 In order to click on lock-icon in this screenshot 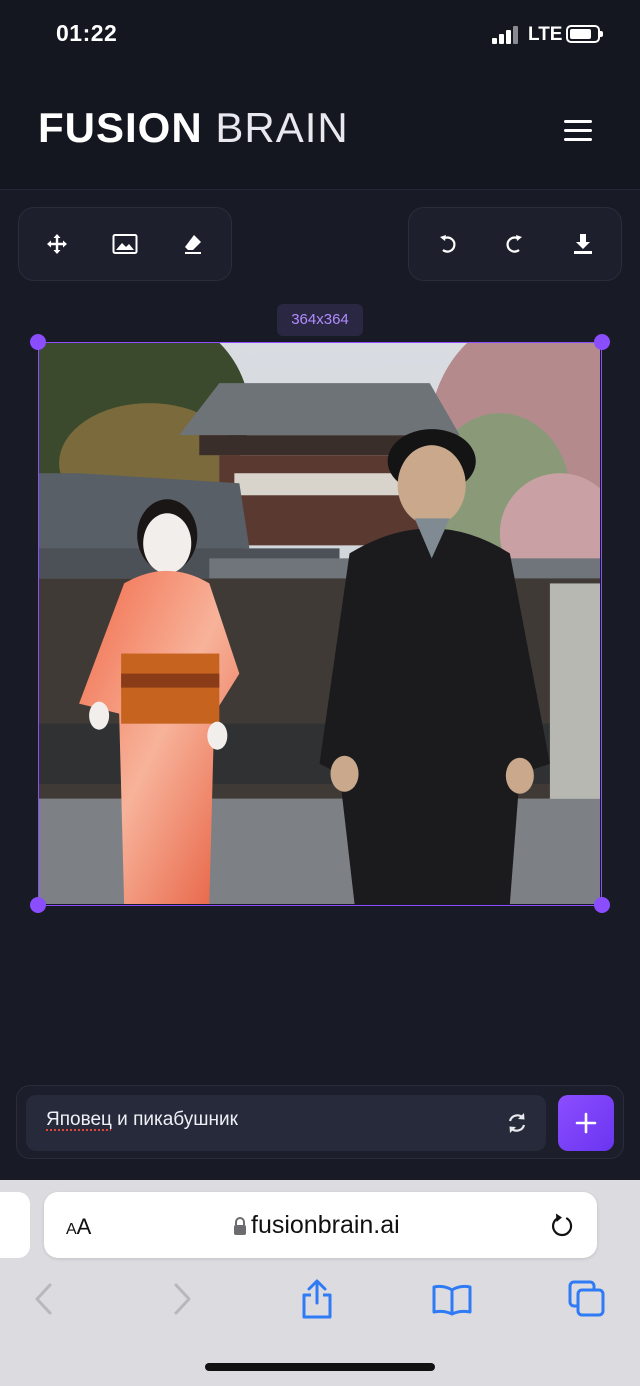, I will do `click(240, 1226)`.